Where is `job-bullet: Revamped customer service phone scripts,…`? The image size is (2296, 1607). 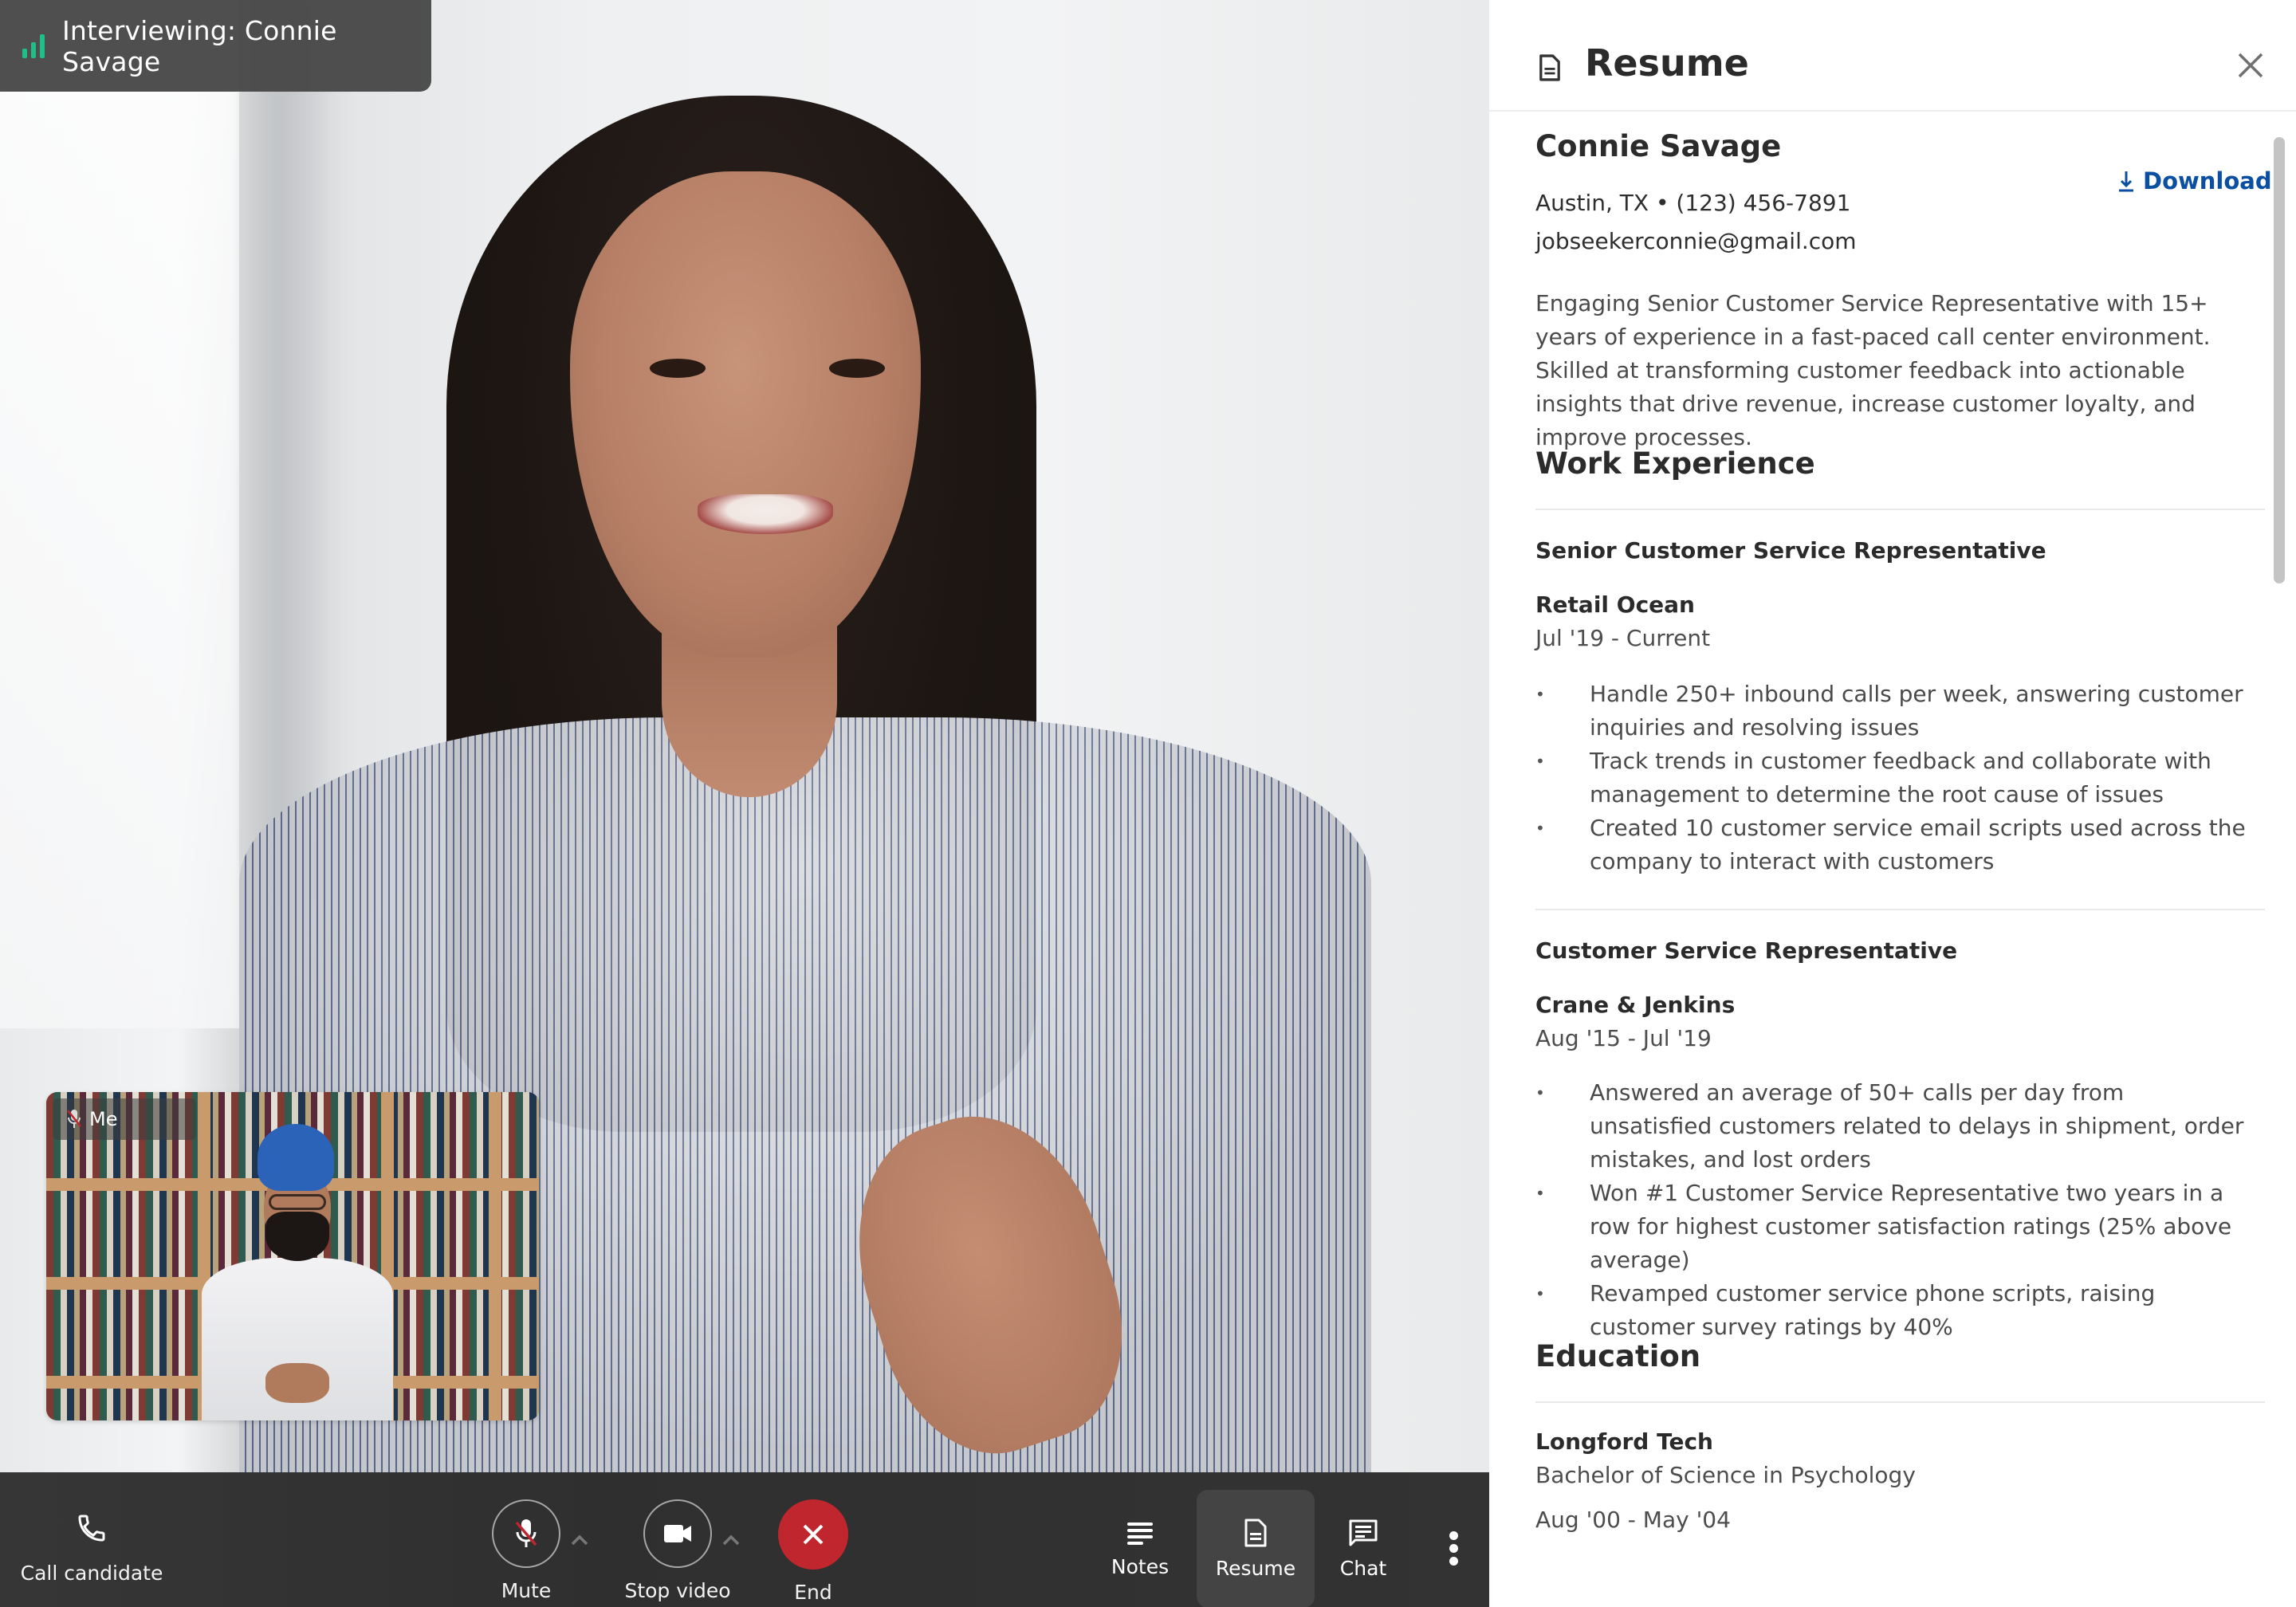
job-bullet: Revamped customer service phone scripts,… is located at coordinates (1894, 1311).